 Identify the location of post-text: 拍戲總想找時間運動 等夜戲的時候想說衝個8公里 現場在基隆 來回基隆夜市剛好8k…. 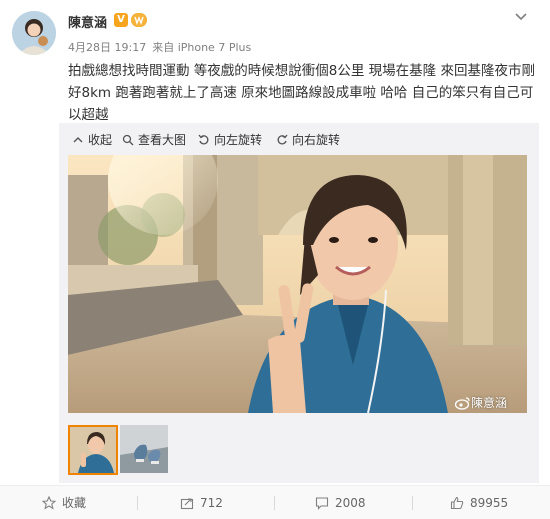
(301, 93).